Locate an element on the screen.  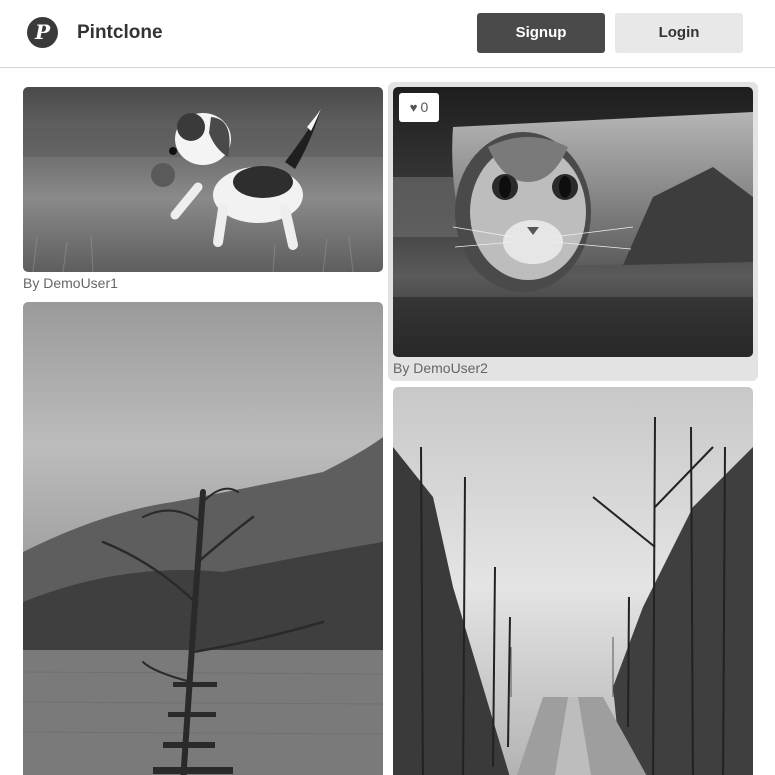
pin-card: By DemoUser1 is located at coordinates (203, 190).